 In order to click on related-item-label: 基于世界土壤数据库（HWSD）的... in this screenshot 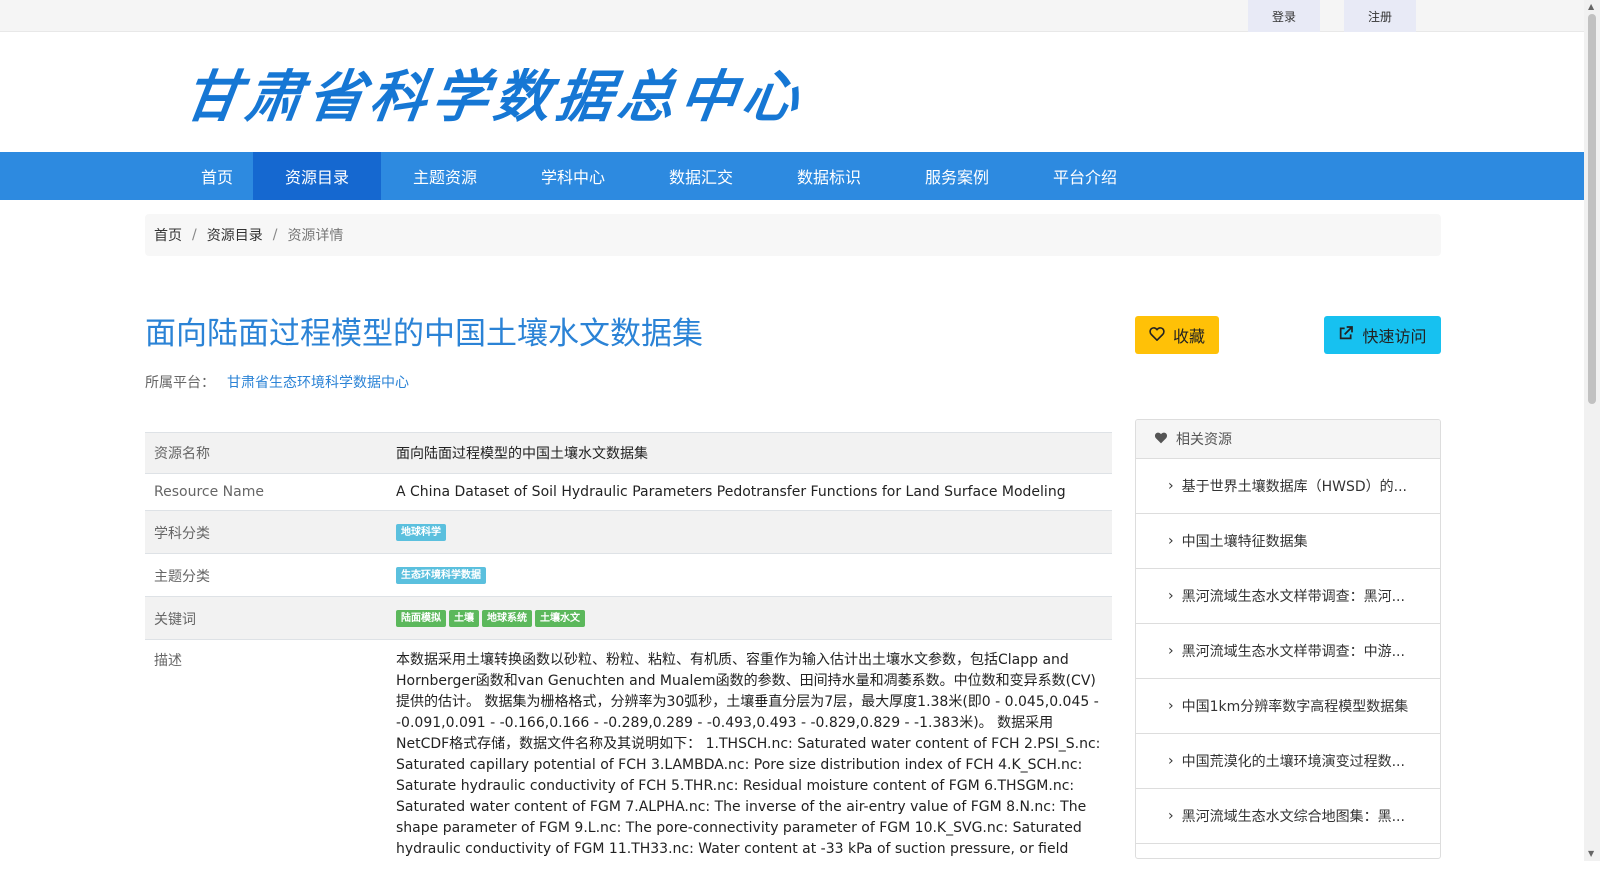, I will do `click(1294, 486)`.